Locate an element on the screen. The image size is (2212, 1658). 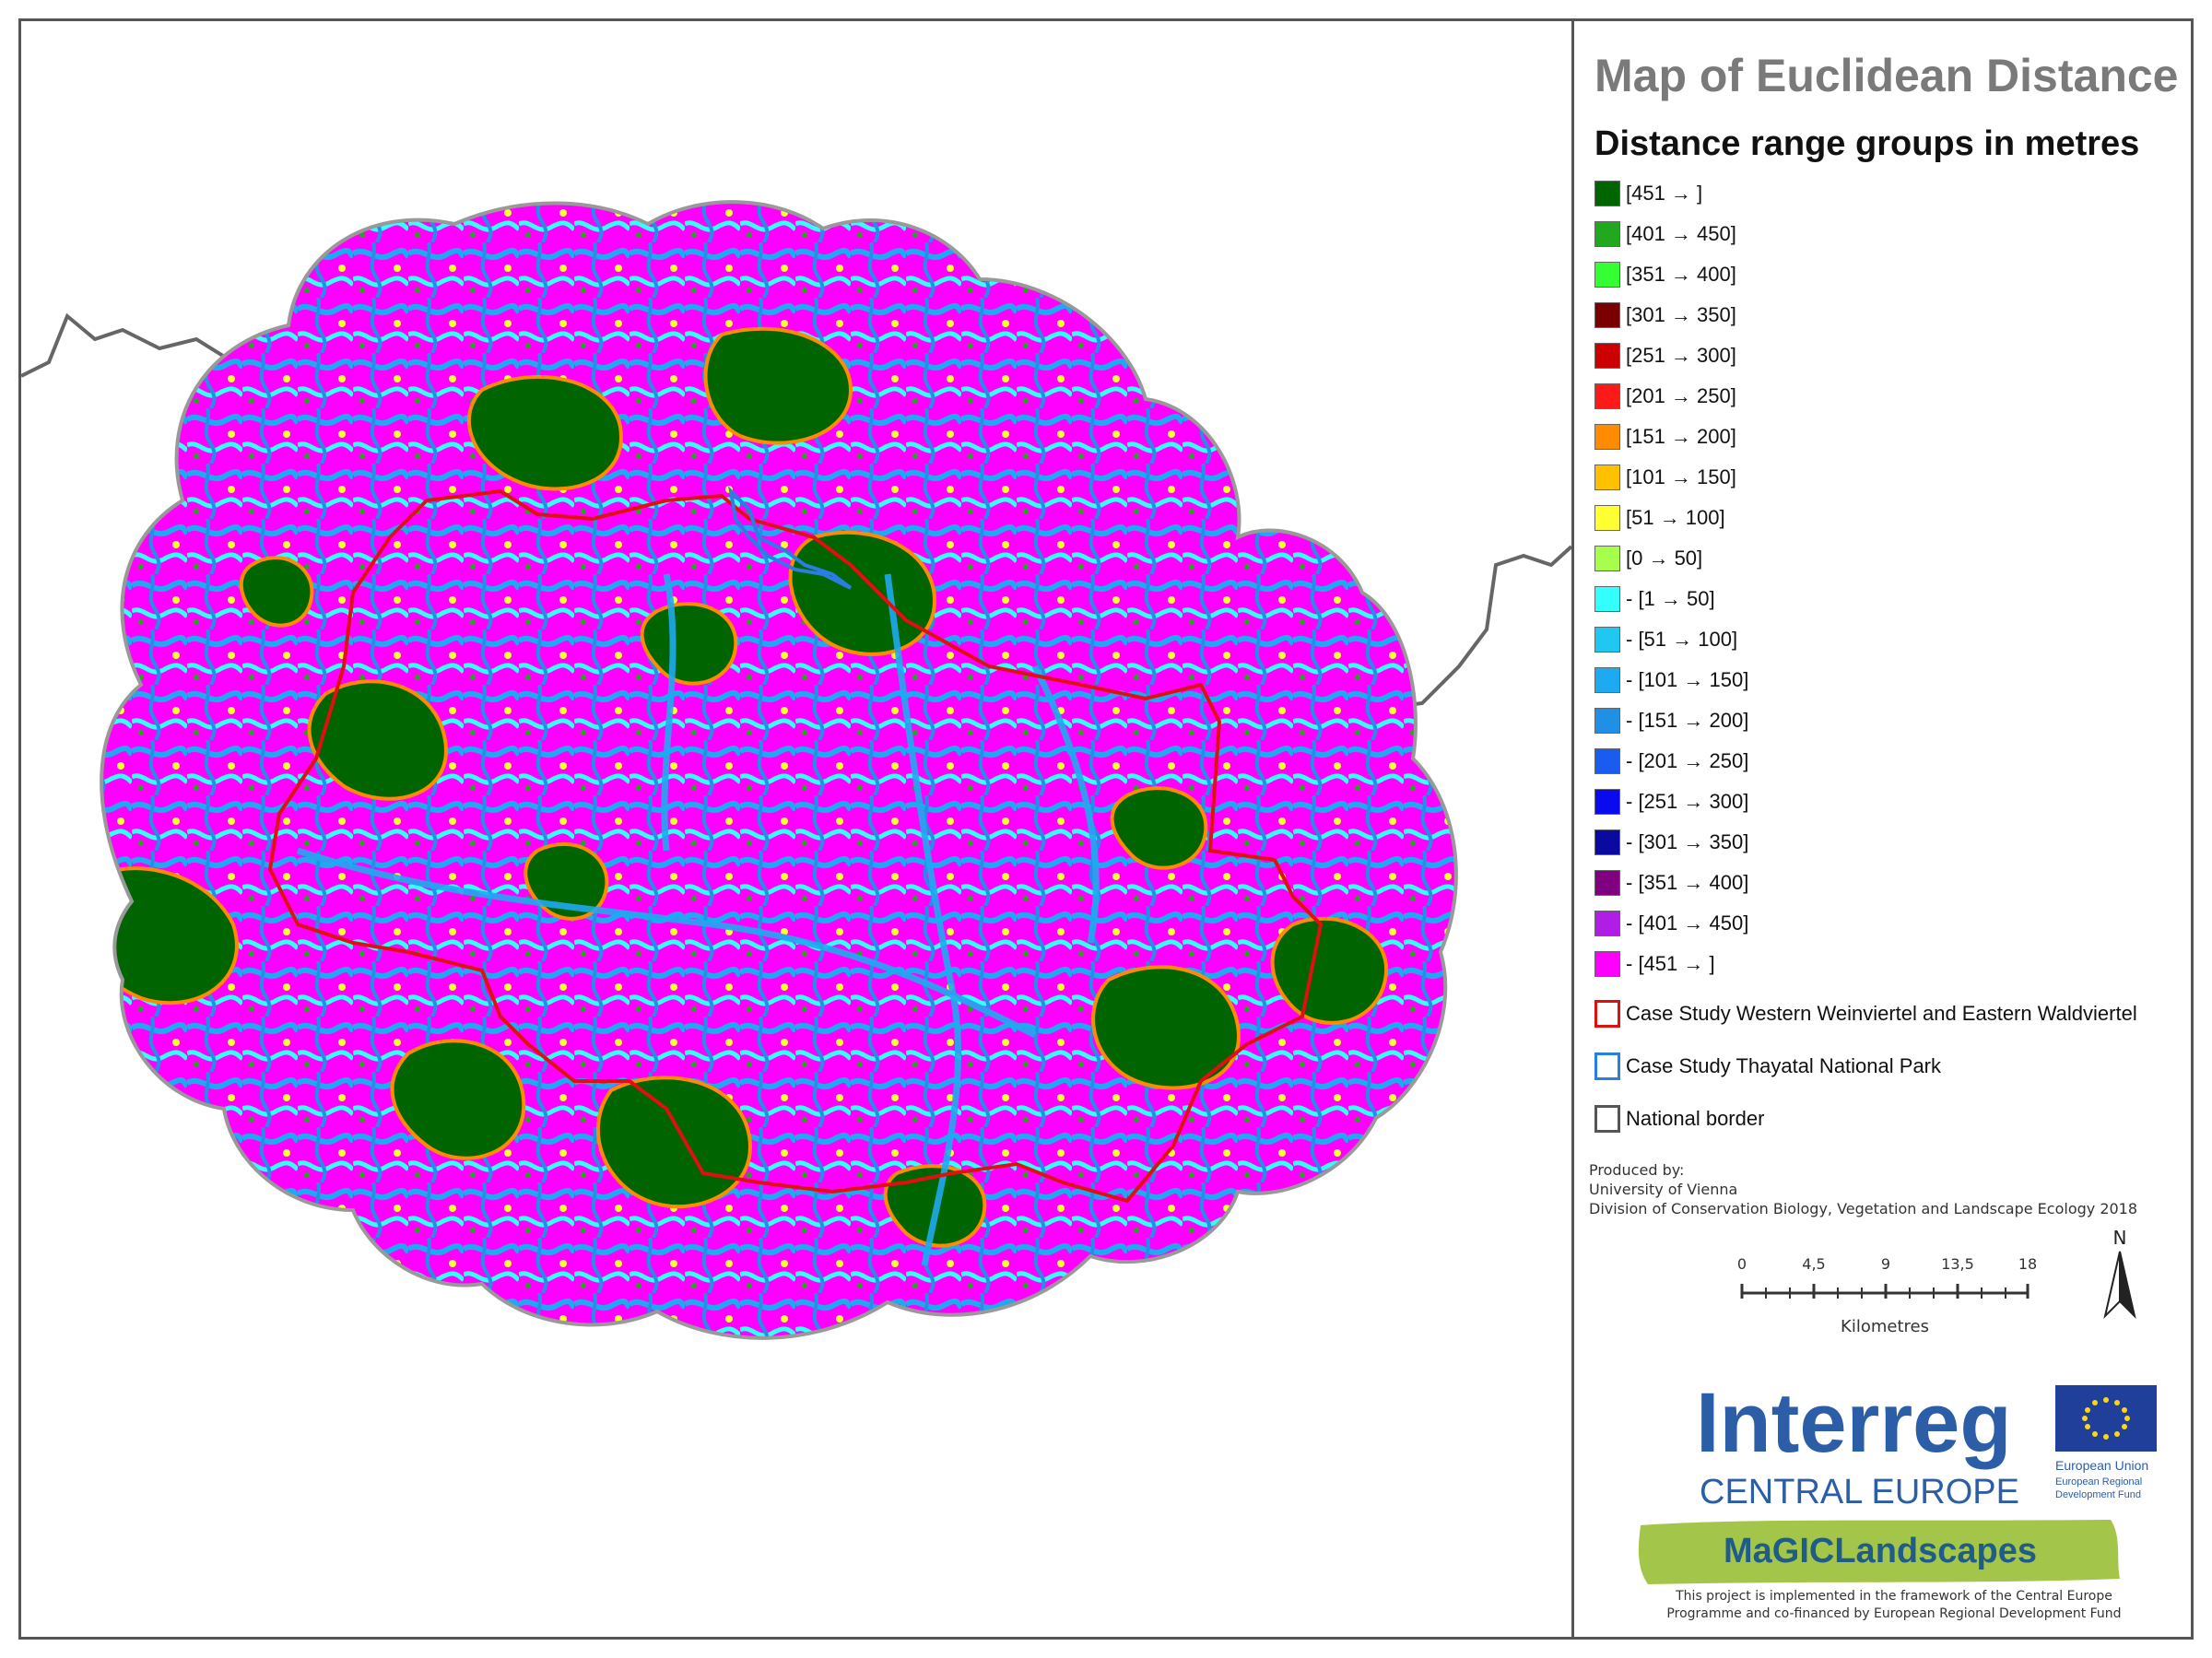
legend-label: [51 → 100] is located at coordinates (1675, 517).